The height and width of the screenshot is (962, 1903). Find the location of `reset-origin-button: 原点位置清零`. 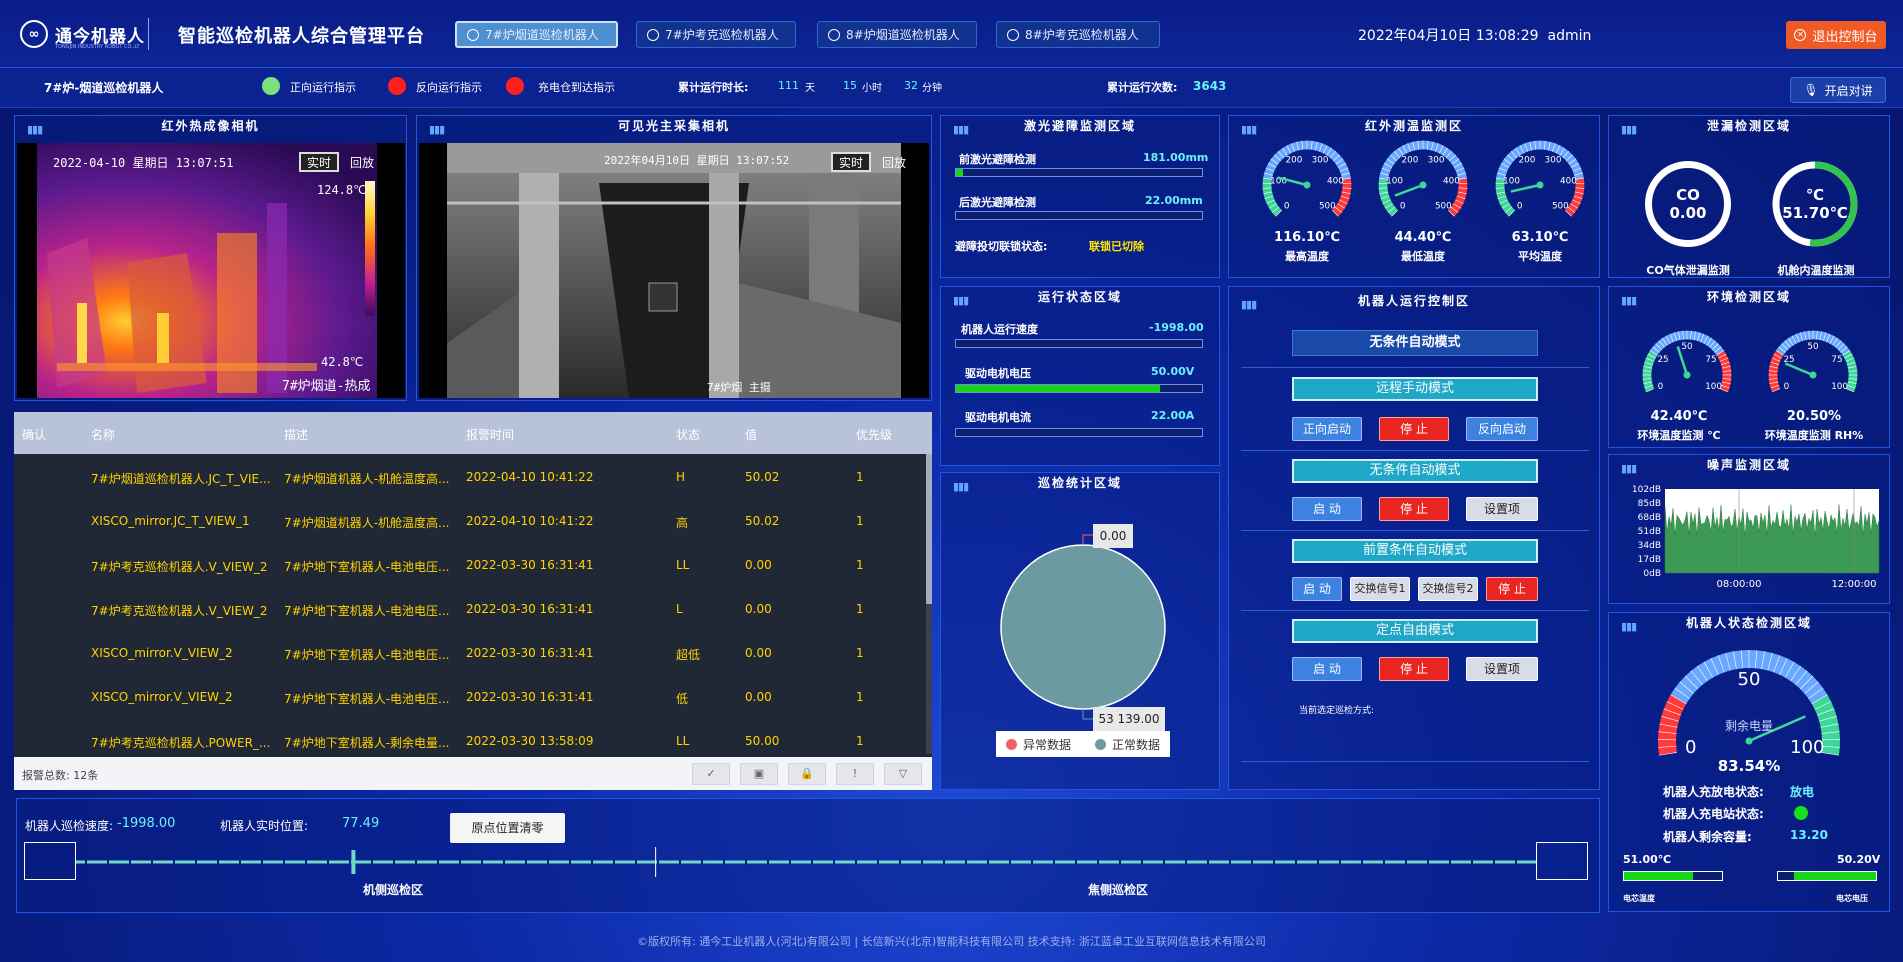

reset-origin-button: 原点位置清零 is located at coordinates (507, 828).